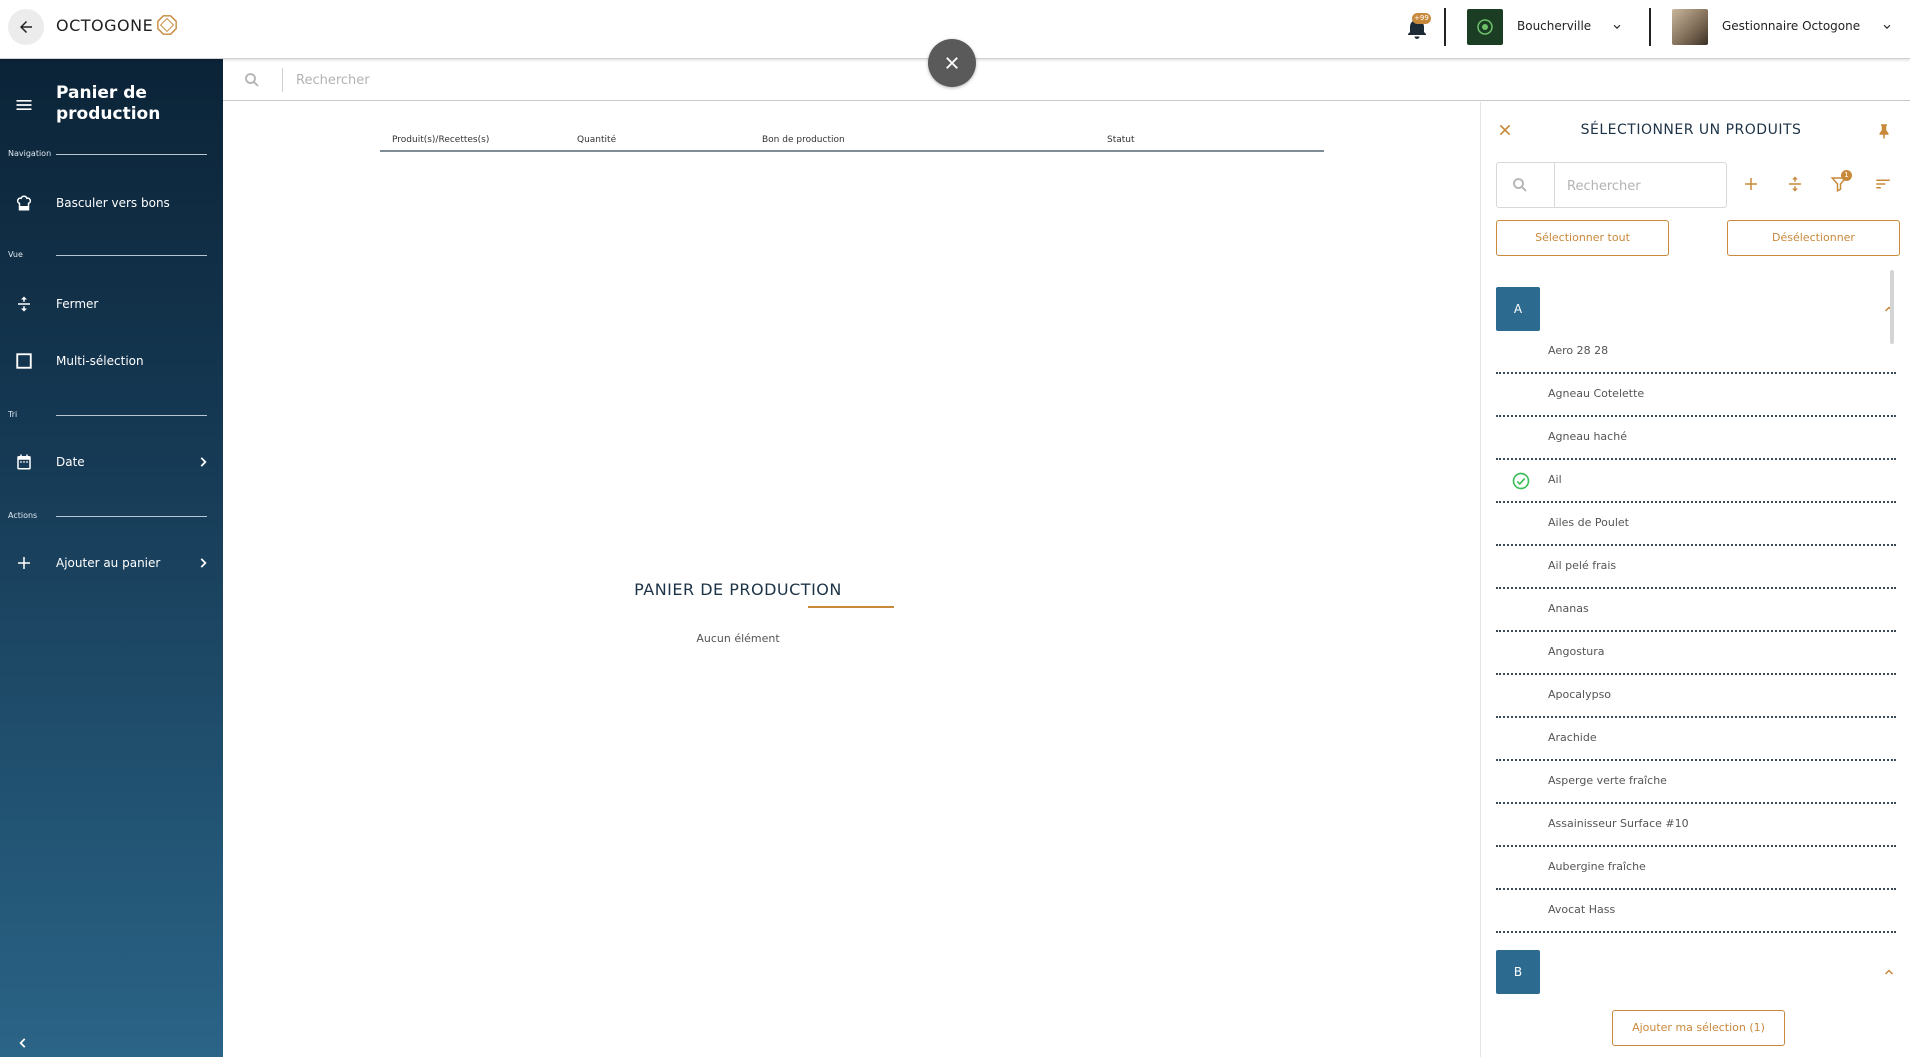 Image resolution: width=1910 pixels, height=1057 pixels. What do you see at coordinates (1691, 130) in the screenshot?
I see `panel-title: SÉLECTIONNER UN PRODUITS` at bounding box center [1691, 130].